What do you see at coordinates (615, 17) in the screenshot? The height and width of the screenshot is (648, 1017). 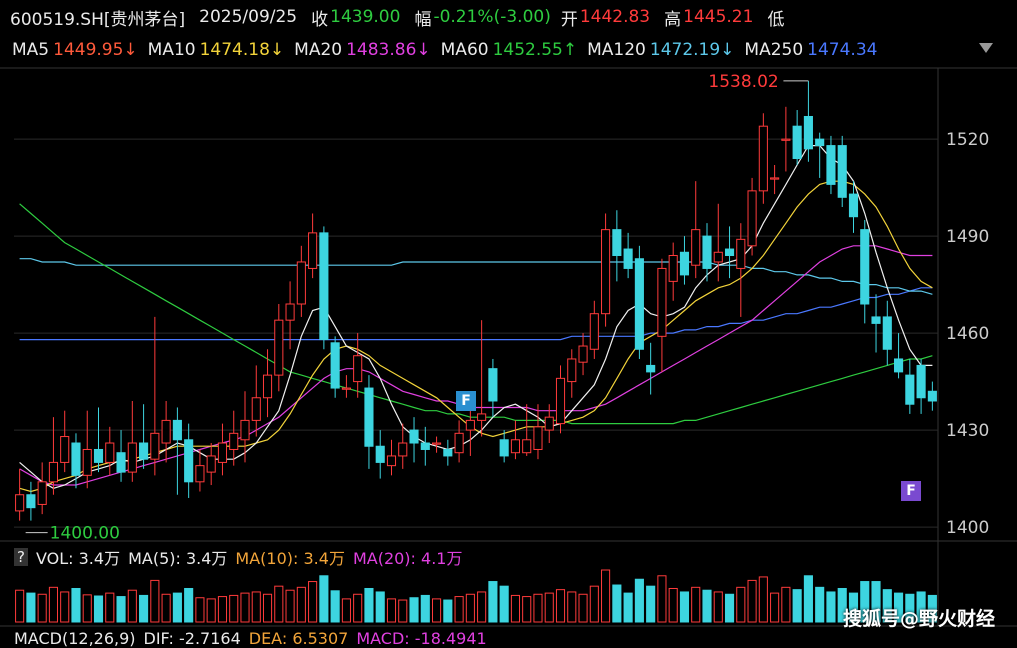 I see `open-value: 1442.83` at bounding box center [615, 17].